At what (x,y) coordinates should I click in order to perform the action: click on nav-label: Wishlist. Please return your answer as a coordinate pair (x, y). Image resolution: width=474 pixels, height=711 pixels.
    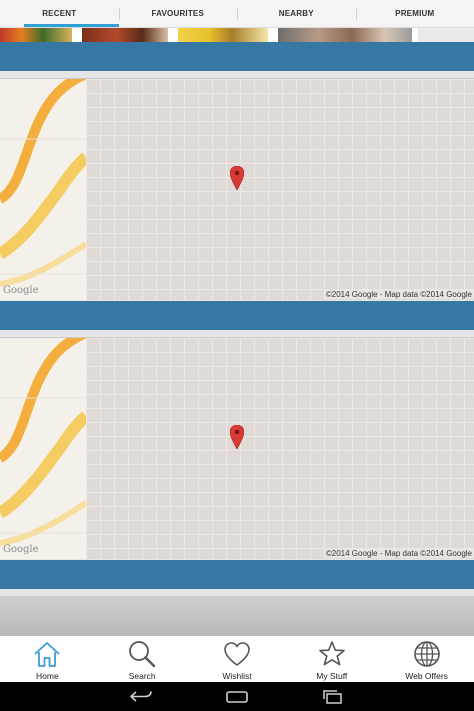
    Looking at the image, I should click on (237, 676).